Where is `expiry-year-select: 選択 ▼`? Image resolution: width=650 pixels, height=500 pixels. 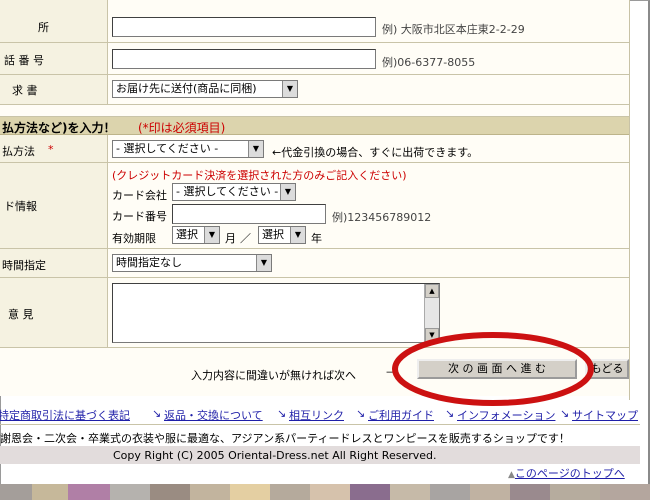
expiry-year-select: 選択 ▼ is located at coordinates (282, 235).